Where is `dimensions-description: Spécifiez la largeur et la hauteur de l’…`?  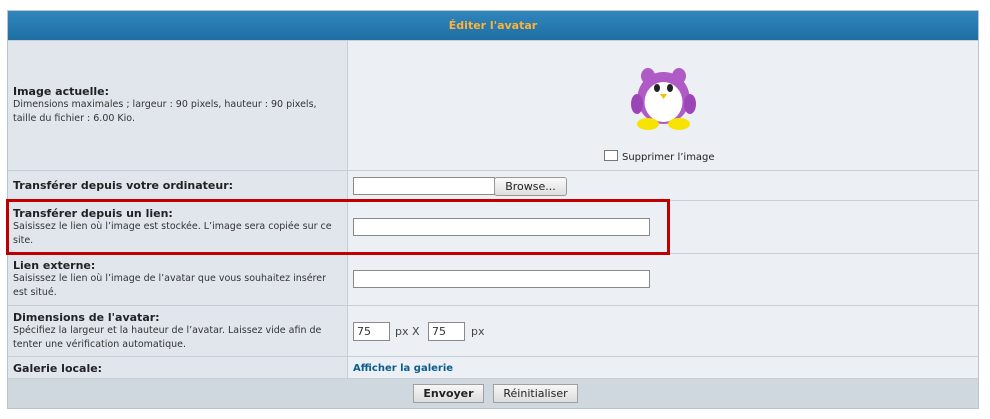
dimensions-description: Spécifiez la largeur et la hauteur de l’… is located at coordinates (167, 337).